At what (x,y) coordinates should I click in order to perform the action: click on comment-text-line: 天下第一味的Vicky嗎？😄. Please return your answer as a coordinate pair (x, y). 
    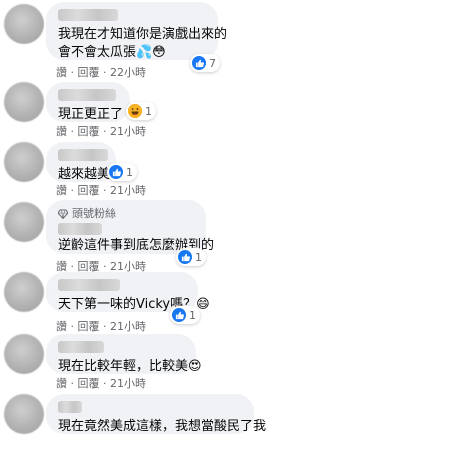
    Looking at the image, I should click on (134, 304).